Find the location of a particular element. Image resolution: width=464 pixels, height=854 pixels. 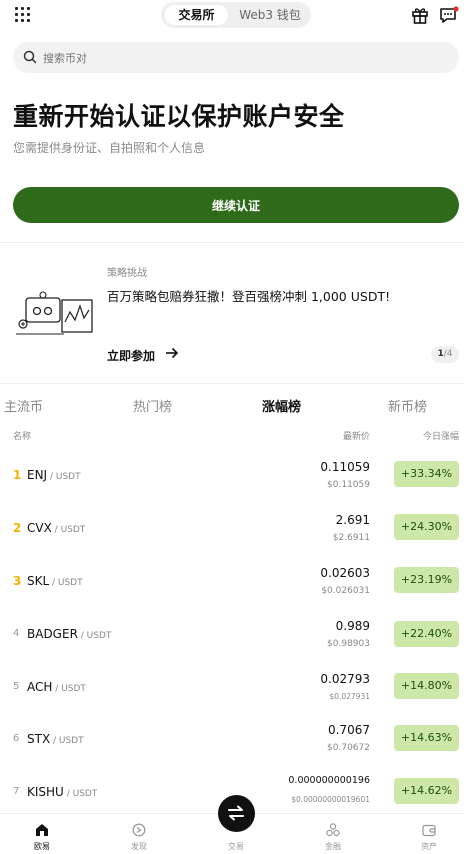

base-asset: STX is located at coordinates (39, 739).